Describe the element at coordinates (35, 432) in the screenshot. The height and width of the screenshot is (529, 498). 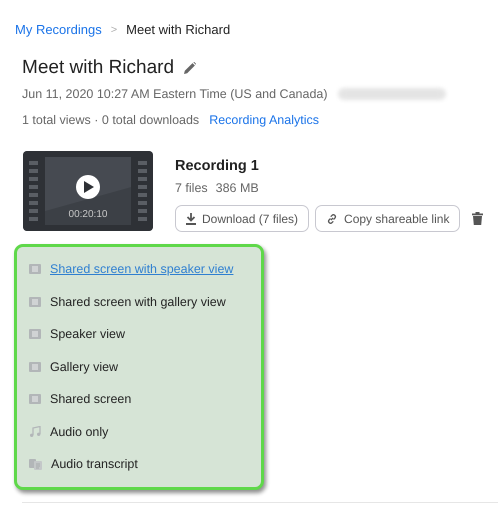
I see `music-note-icon` at that location.